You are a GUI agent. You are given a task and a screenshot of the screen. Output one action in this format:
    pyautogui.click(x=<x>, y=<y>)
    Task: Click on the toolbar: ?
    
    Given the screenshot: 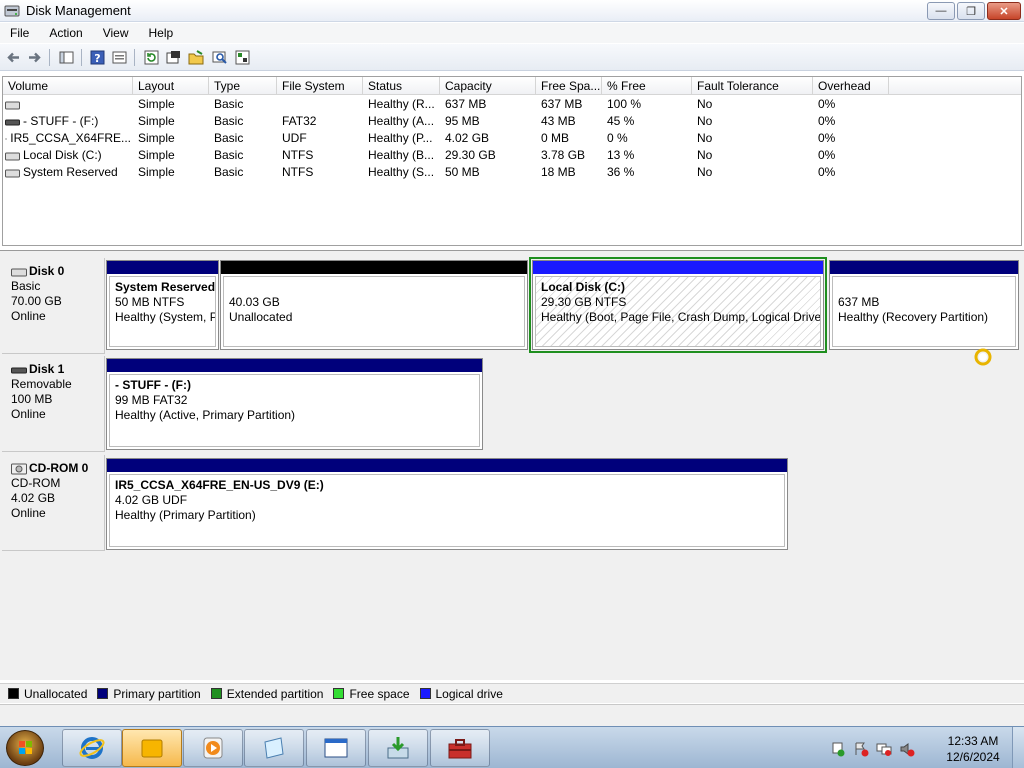 What is the action you would take?
    pyautogui.click(x=512, y=57)
    